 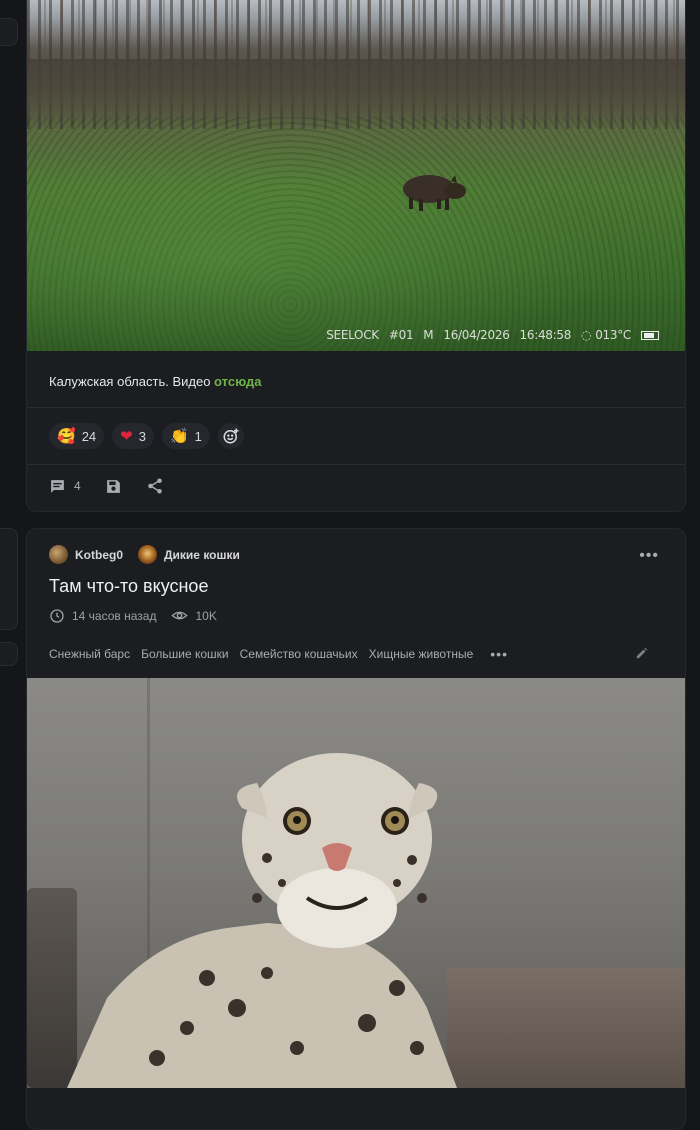 I want to click on clock-icon, so click(x=57, y=615).